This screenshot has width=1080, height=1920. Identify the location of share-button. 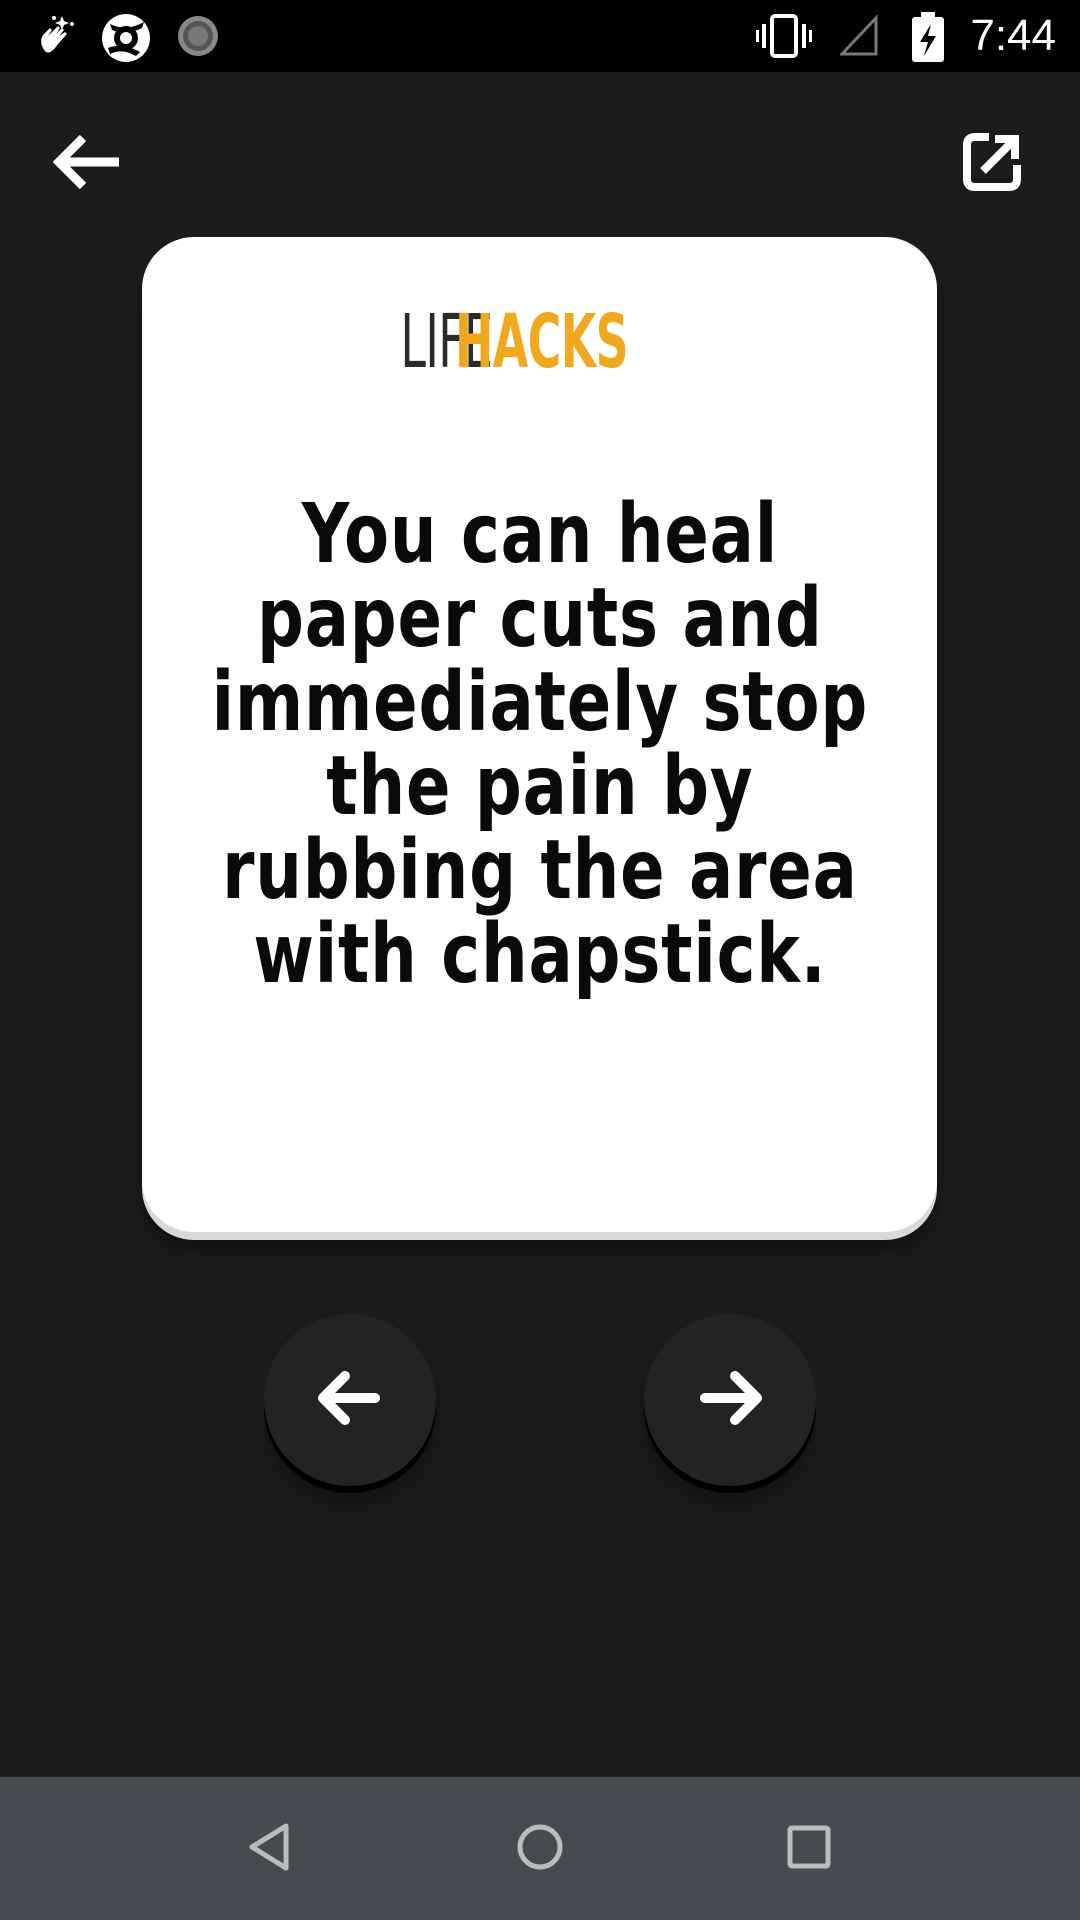
(992, 164).